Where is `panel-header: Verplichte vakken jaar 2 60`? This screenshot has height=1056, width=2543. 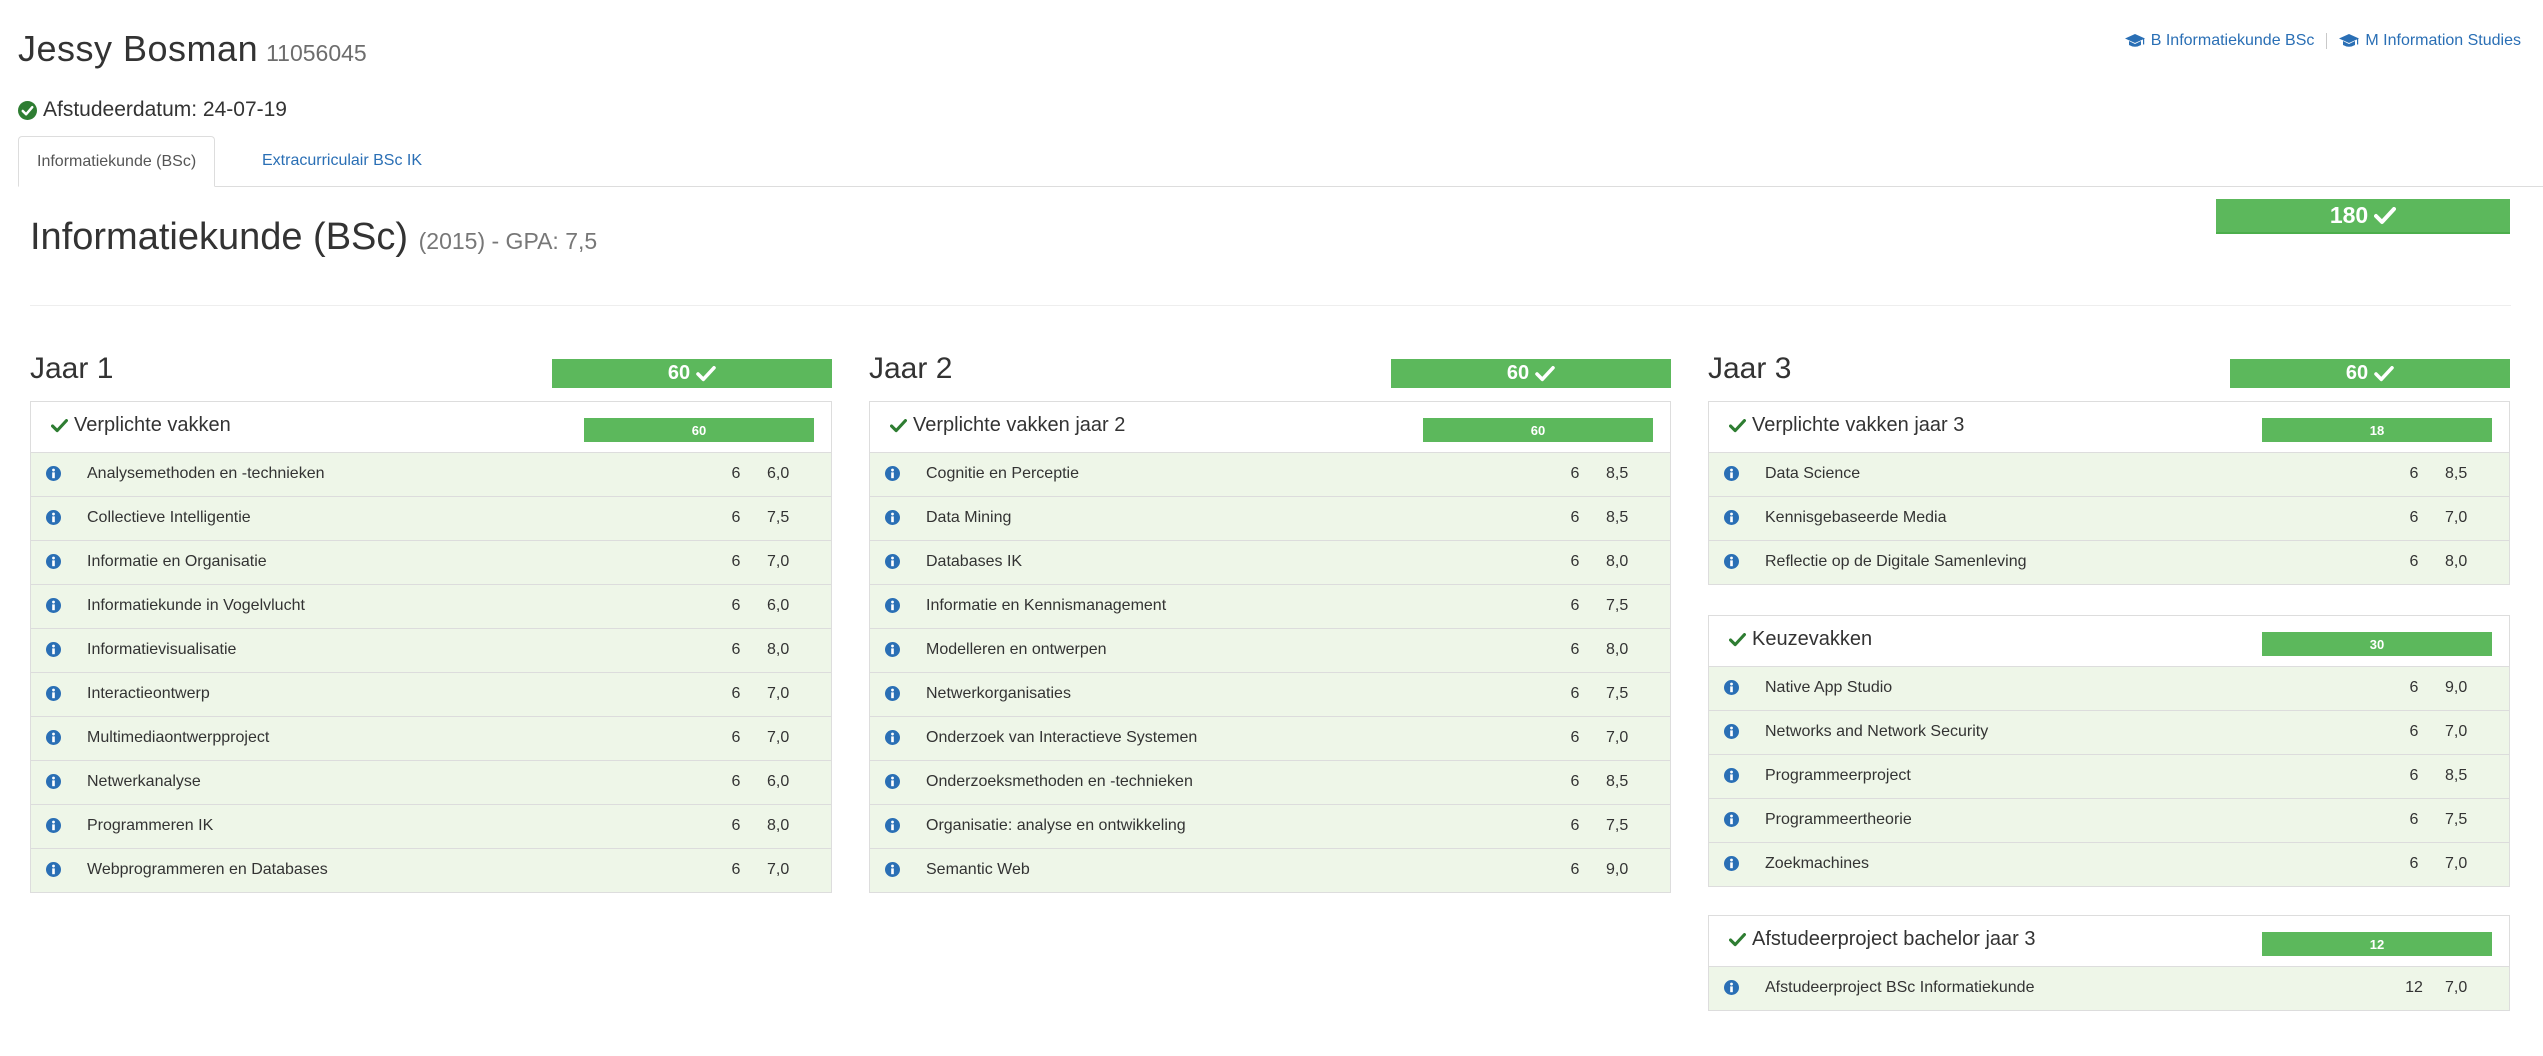 panel-header: Verplichte vakken jaar 2 60 is located at coordinates (1270, 427).